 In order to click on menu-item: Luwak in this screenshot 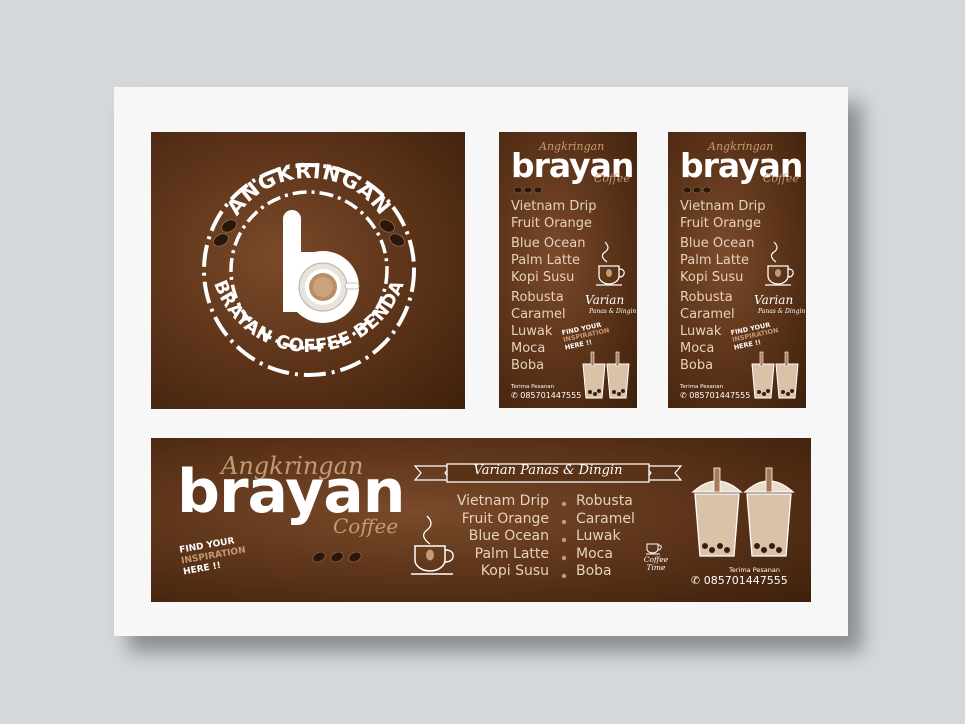, I will do `click(598, 536)`.